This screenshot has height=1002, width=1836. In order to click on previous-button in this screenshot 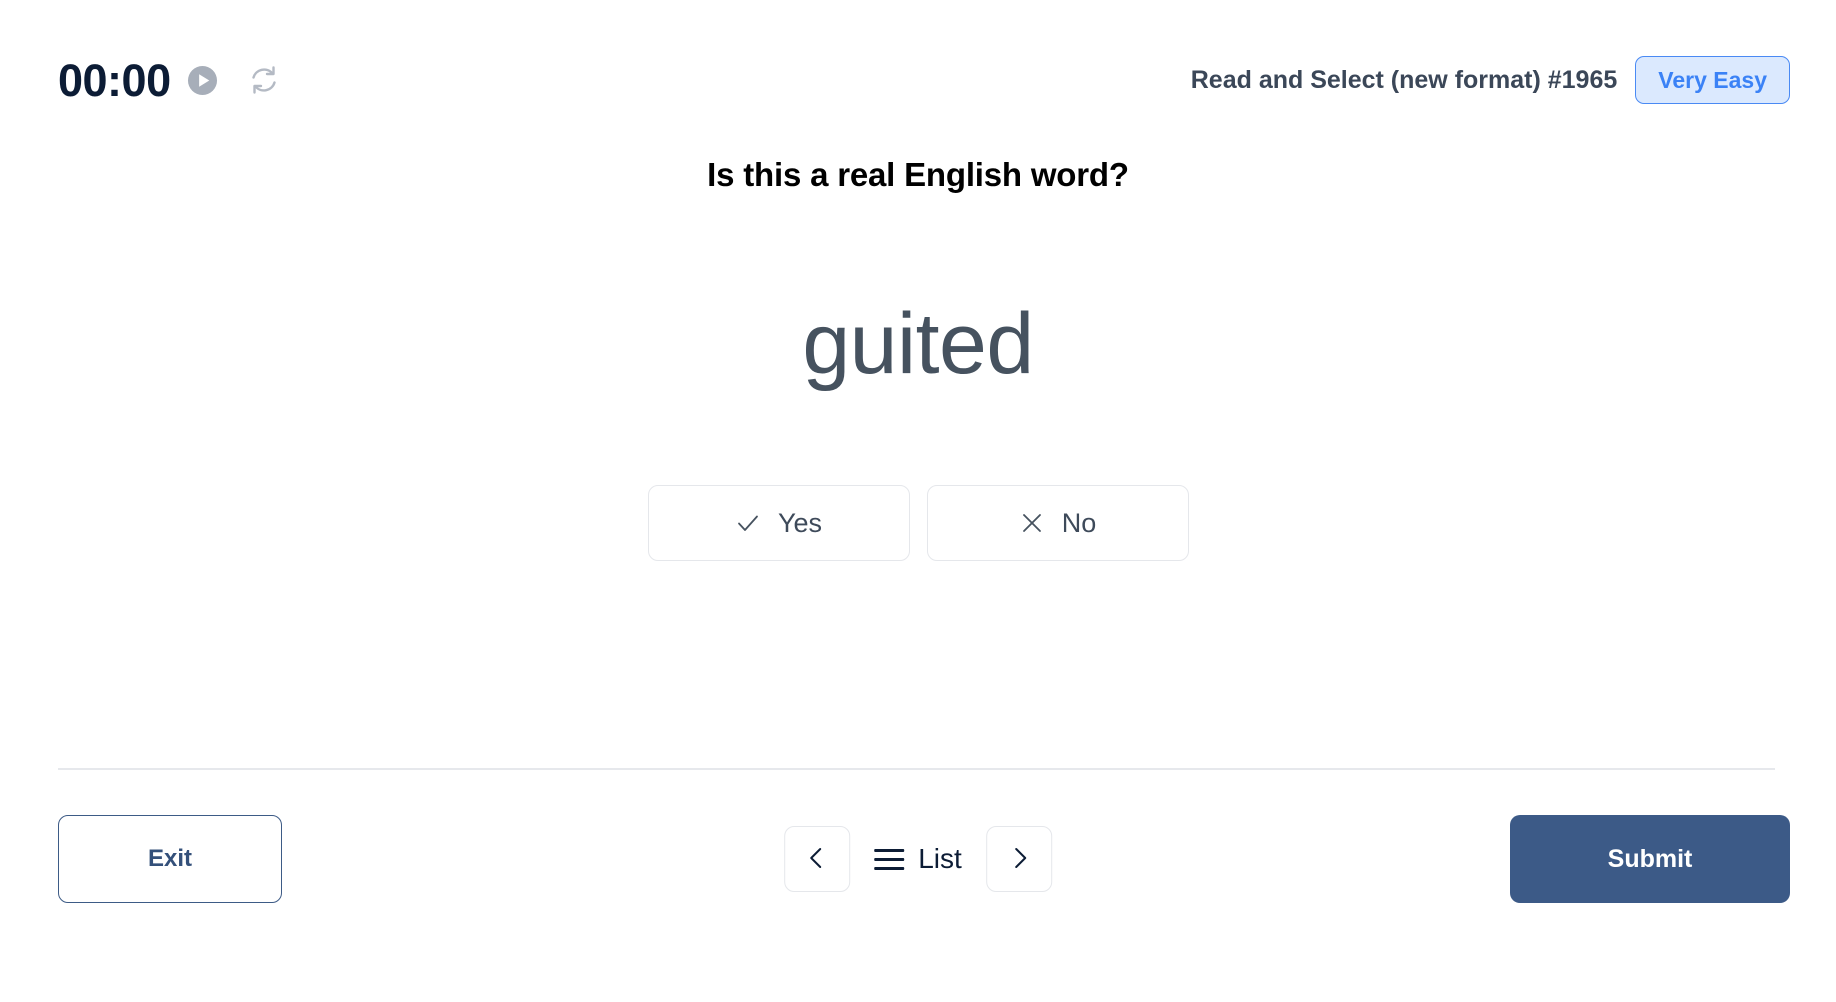, I will do `click(817, 859)`.